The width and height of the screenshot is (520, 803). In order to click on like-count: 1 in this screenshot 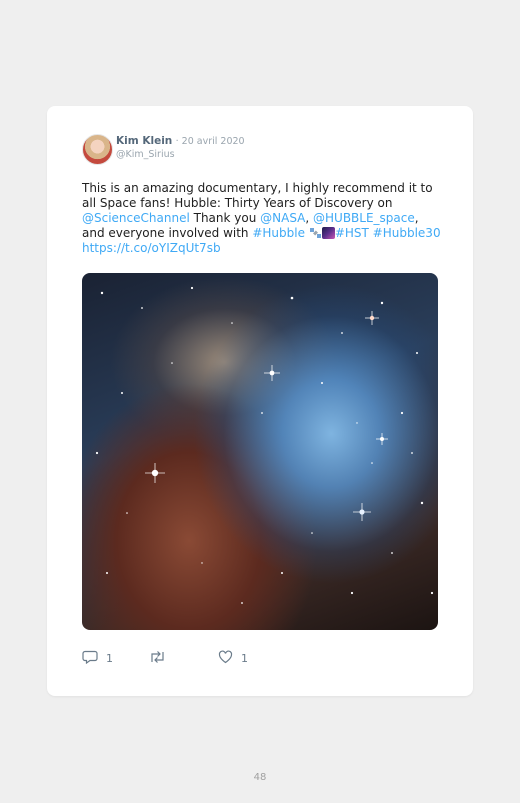, I will do `click(244, 658)`.